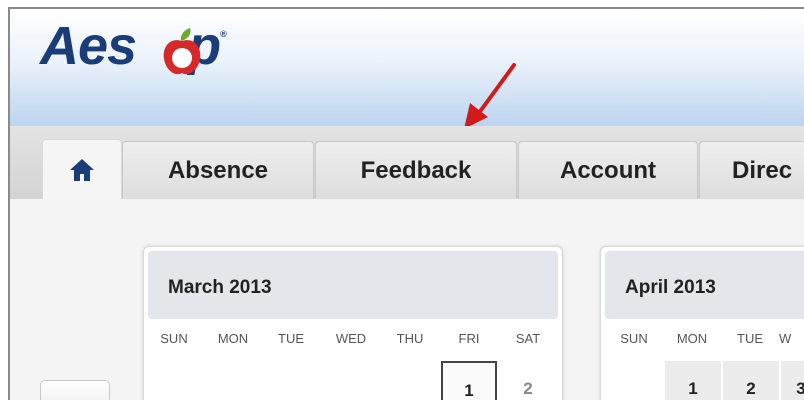  Describe the element at coordinates (353, 285) in the screenshot. I see `calendar-header: March 2013` at that location.